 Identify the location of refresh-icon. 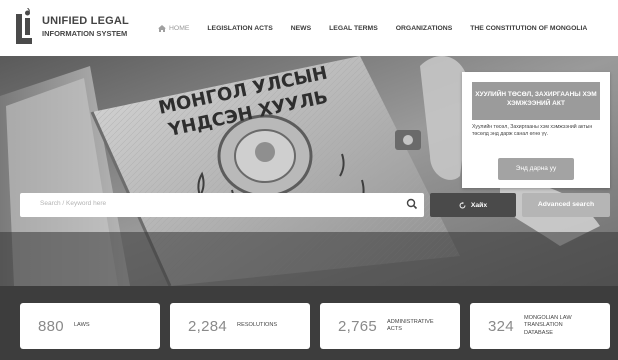
(462, 204).